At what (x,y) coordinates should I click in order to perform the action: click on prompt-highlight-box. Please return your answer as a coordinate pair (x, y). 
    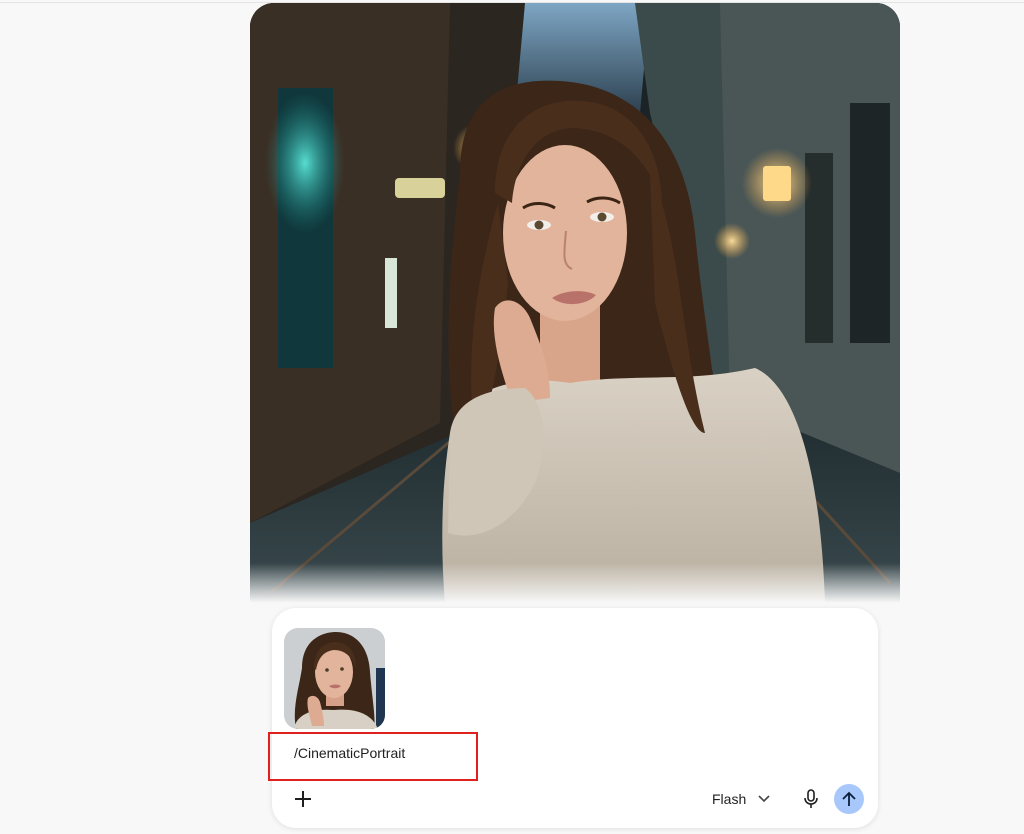
    Looking at the image, I should click on (373, 756).